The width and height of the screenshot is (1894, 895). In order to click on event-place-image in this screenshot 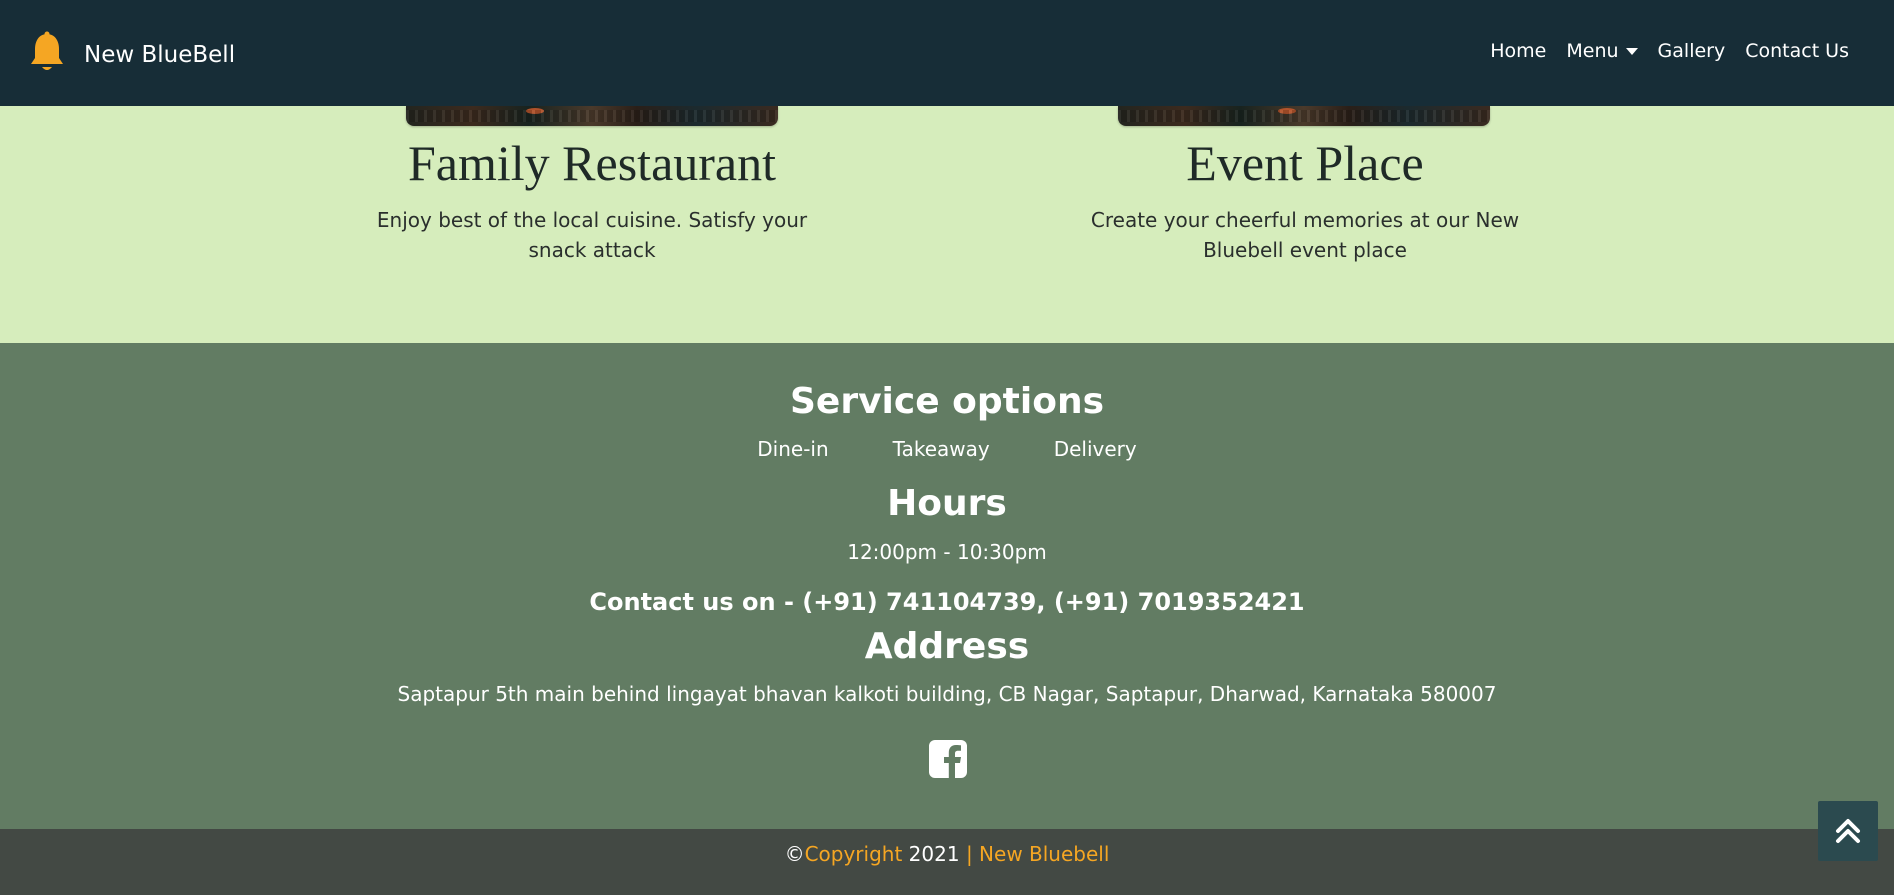, I will do `click(1304, 116)`.